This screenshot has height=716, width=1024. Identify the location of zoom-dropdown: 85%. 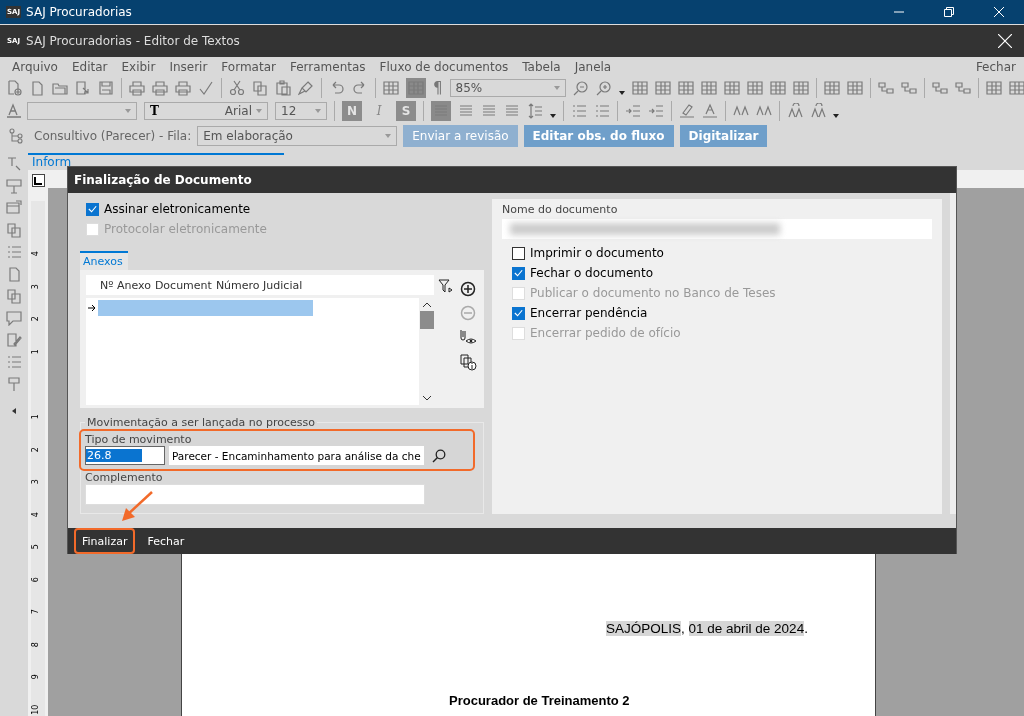
(507, 87).